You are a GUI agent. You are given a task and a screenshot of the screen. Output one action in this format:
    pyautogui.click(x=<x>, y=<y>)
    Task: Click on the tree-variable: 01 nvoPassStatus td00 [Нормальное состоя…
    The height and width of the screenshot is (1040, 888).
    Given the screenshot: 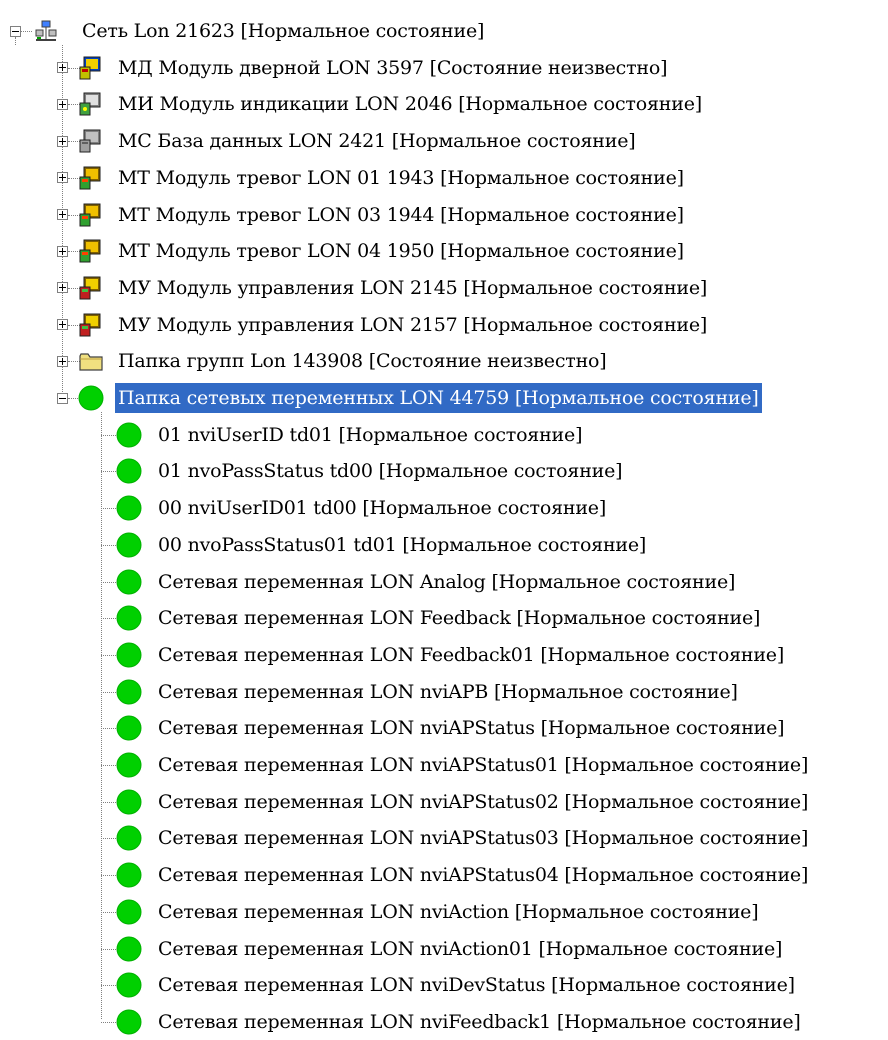 What is the action you would take?
    pyautogui.click(x=390, y=471)
    